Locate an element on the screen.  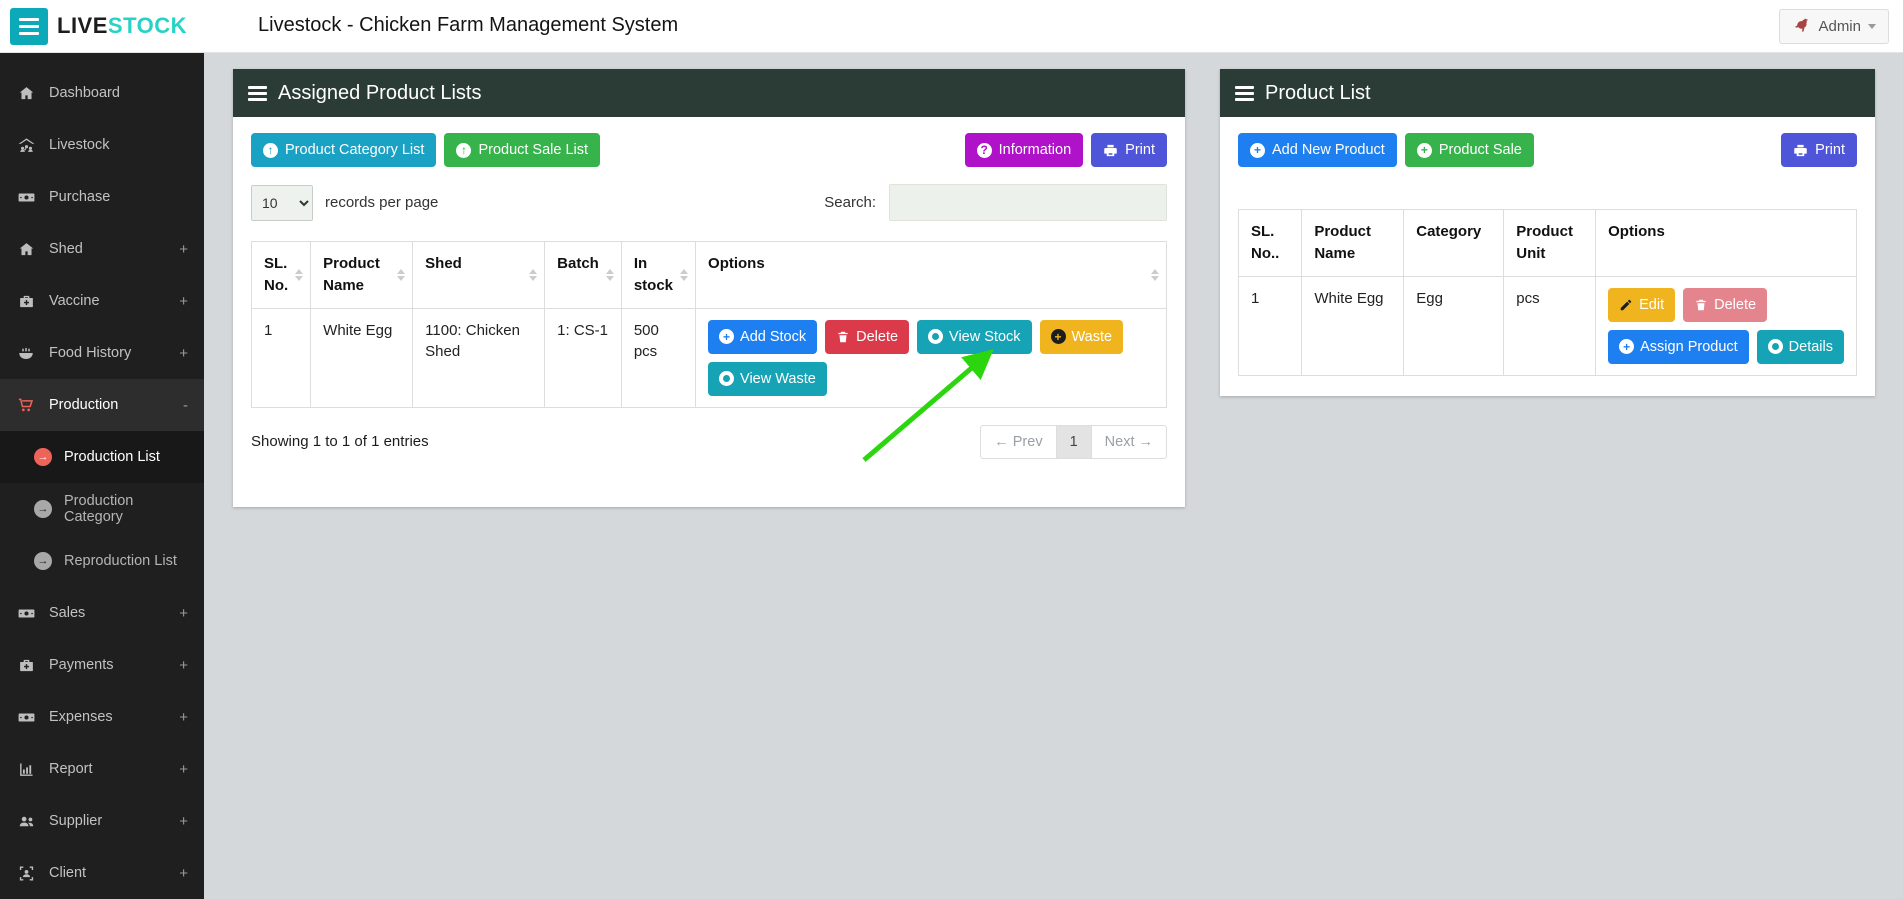
sidebar-item-vaccine: Vaccine + is located at coordinates (102, 301).